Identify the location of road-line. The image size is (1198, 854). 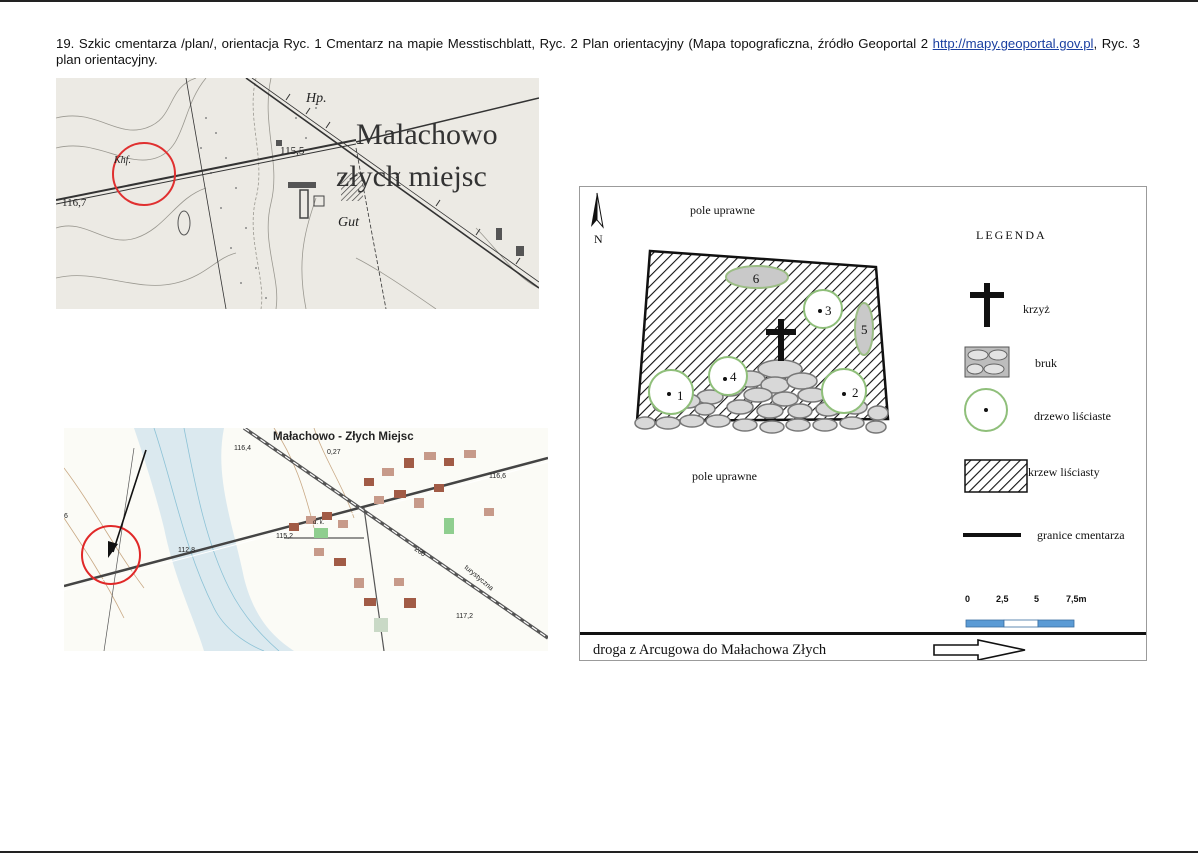
(863, 633).